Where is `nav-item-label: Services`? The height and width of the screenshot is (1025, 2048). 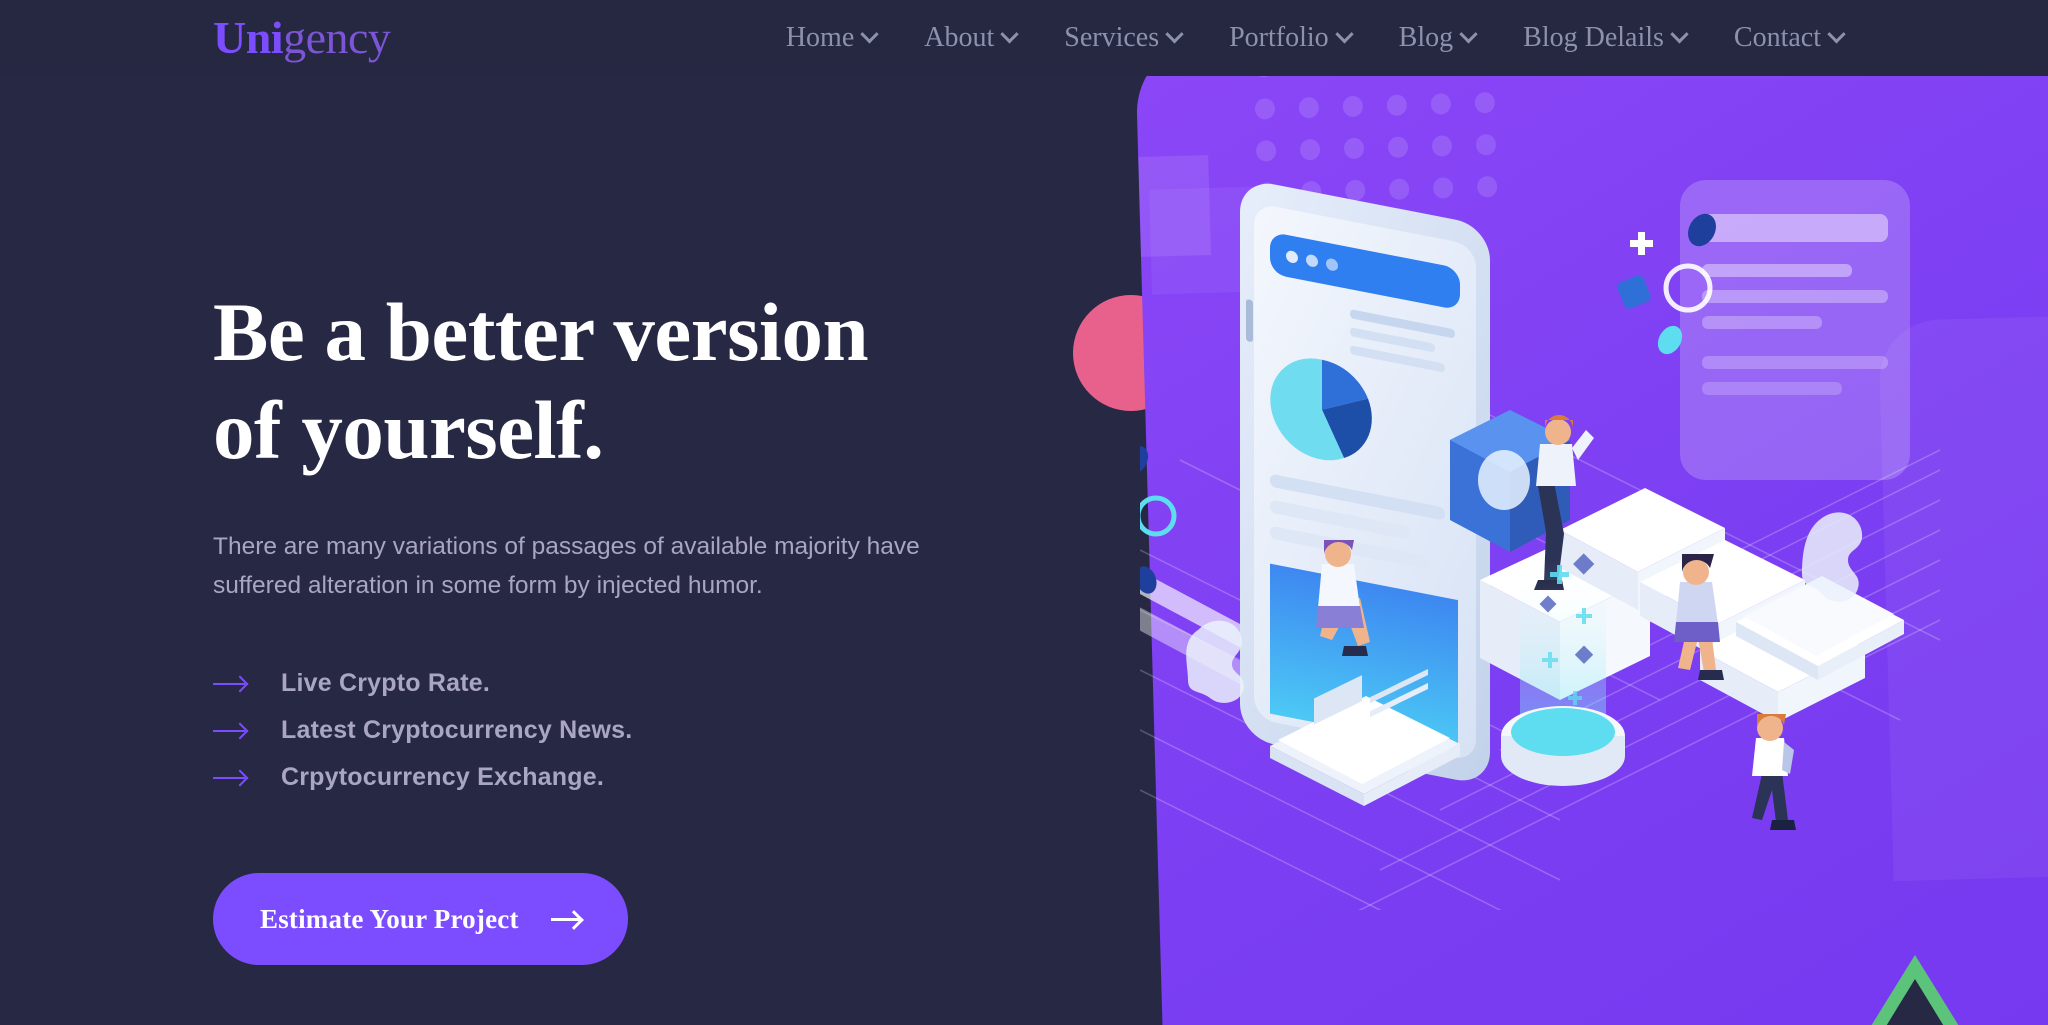
nav-item-label: Services is located at coordinates (1112, 37).